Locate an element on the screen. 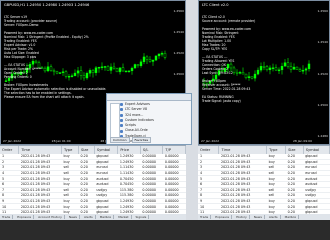 The width and height of the screenshot is (330, 240). time-tick-label: 28 Jan 01:00 is located at coordinates (61, 141).